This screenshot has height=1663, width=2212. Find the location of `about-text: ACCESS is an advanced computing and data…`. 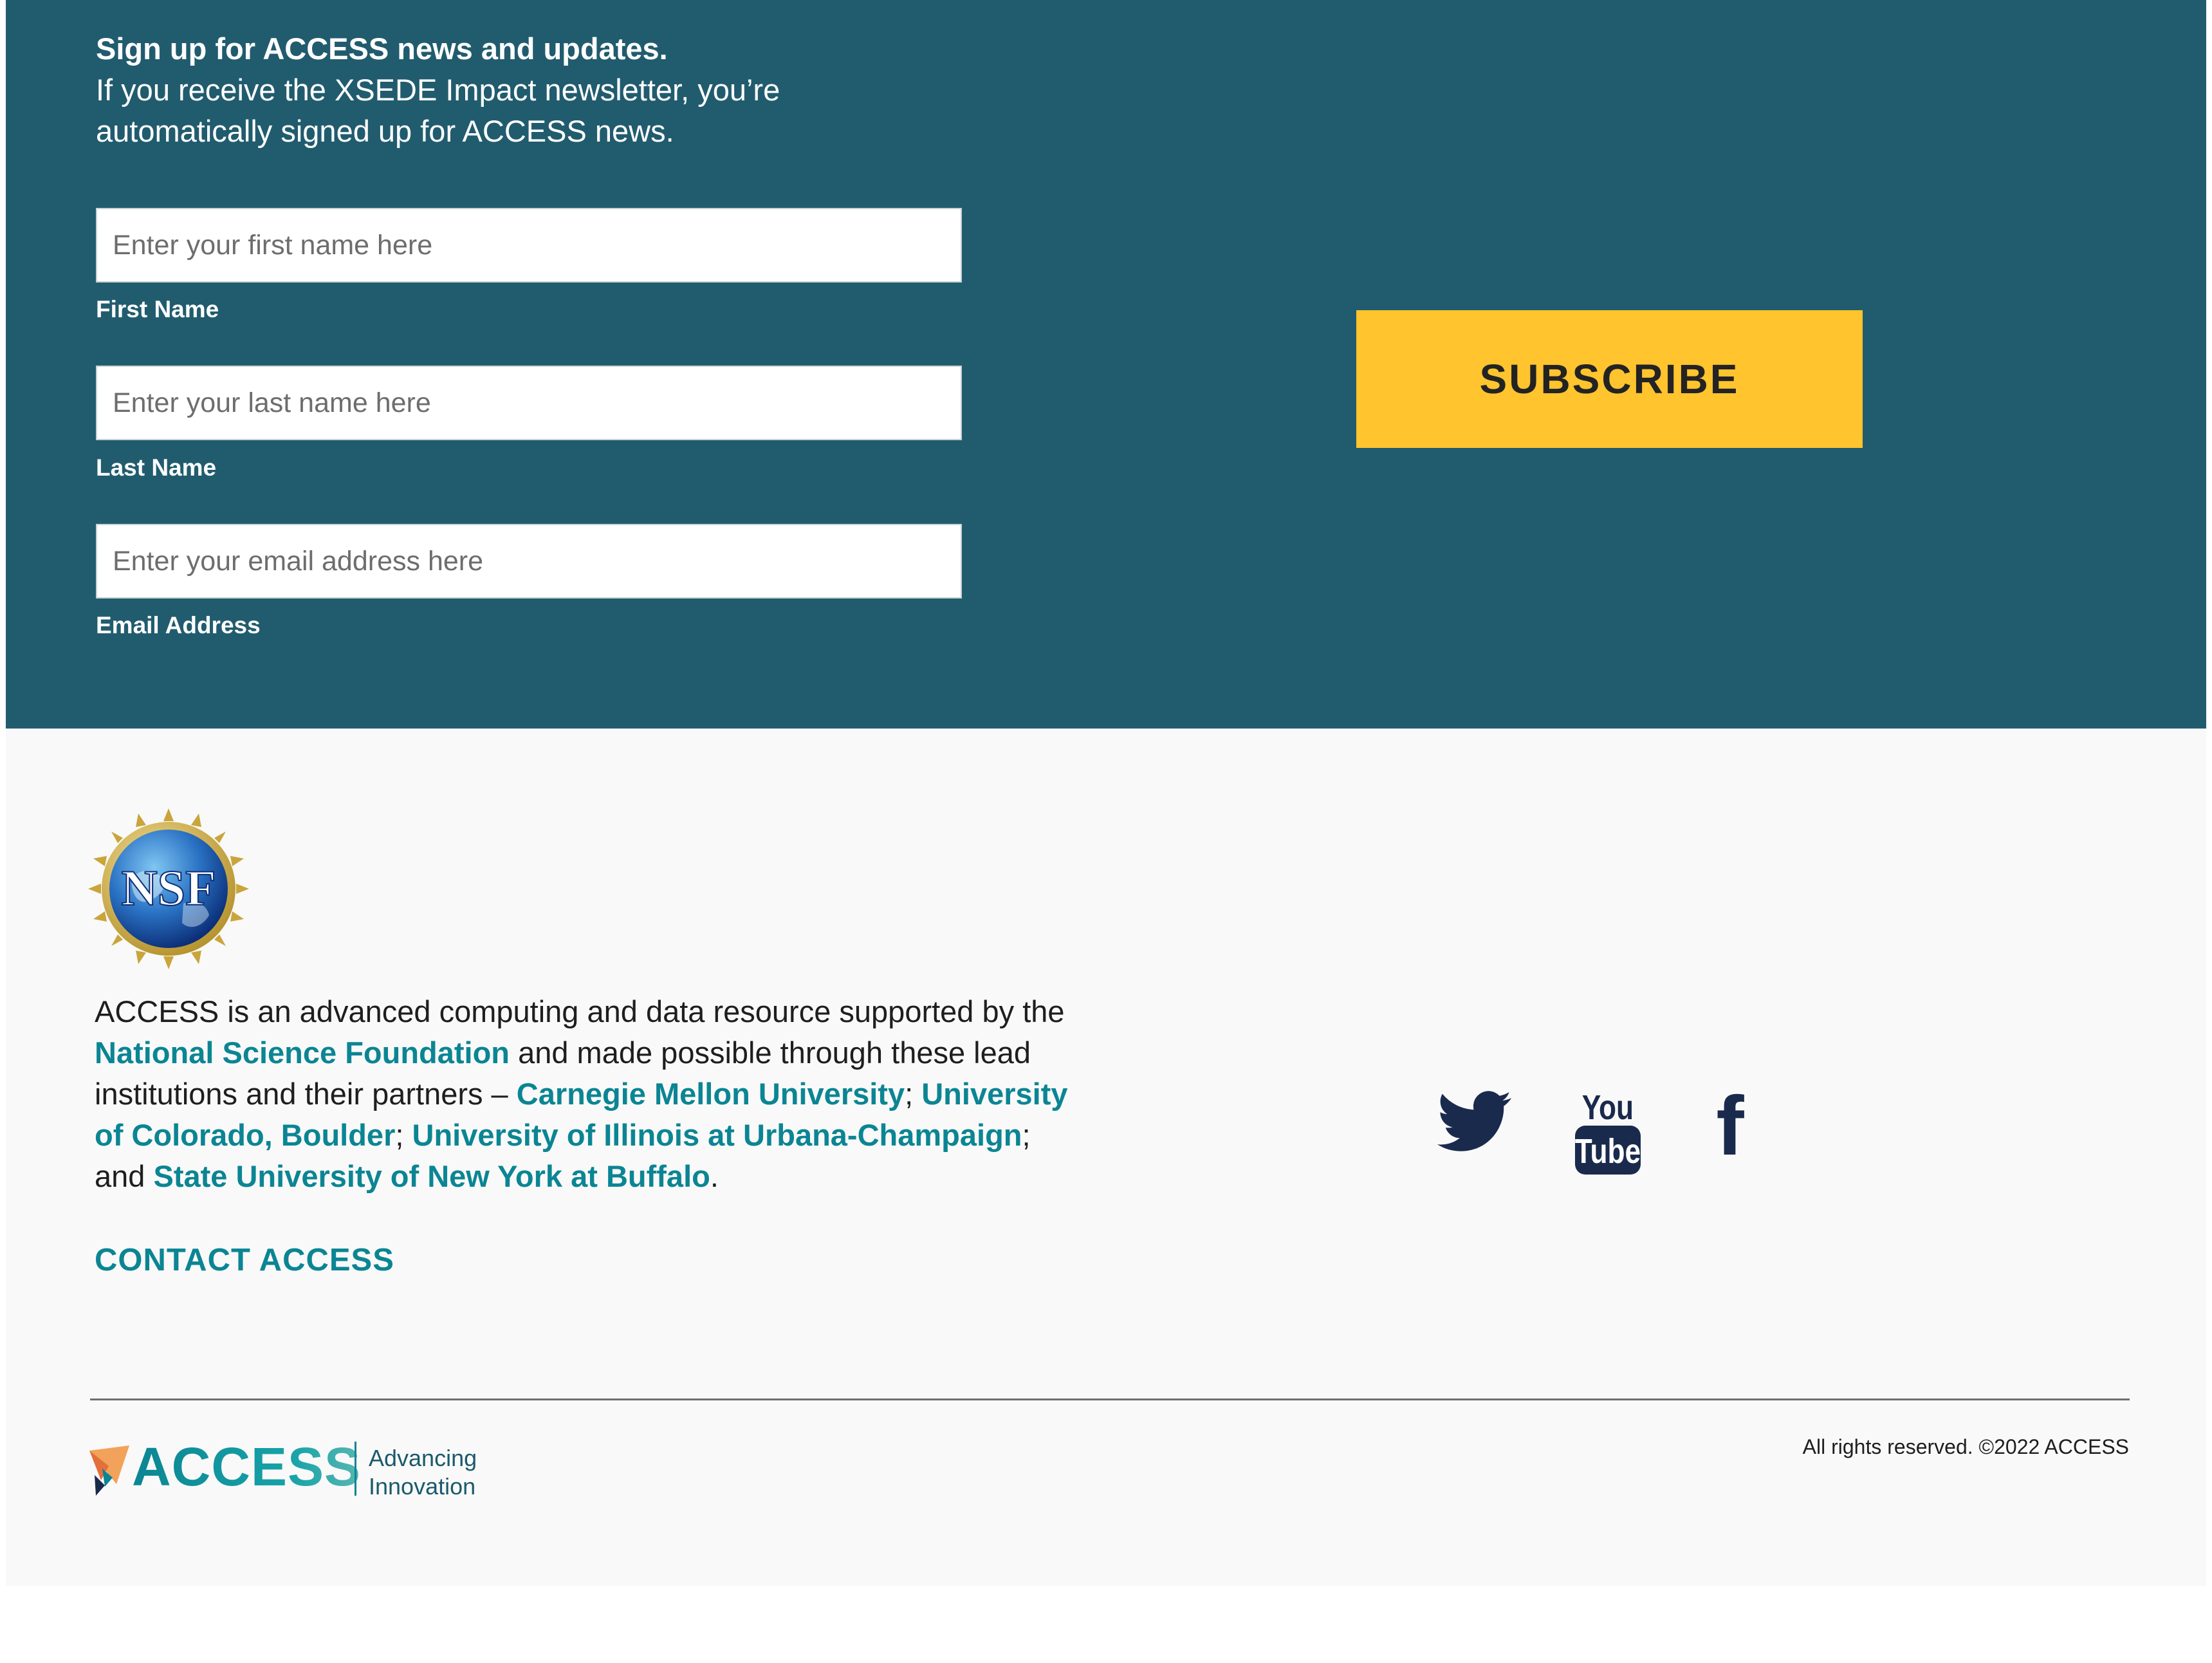

about-text: ACCESS is an advanced computing and data… is located at coordinates (587, 1094).